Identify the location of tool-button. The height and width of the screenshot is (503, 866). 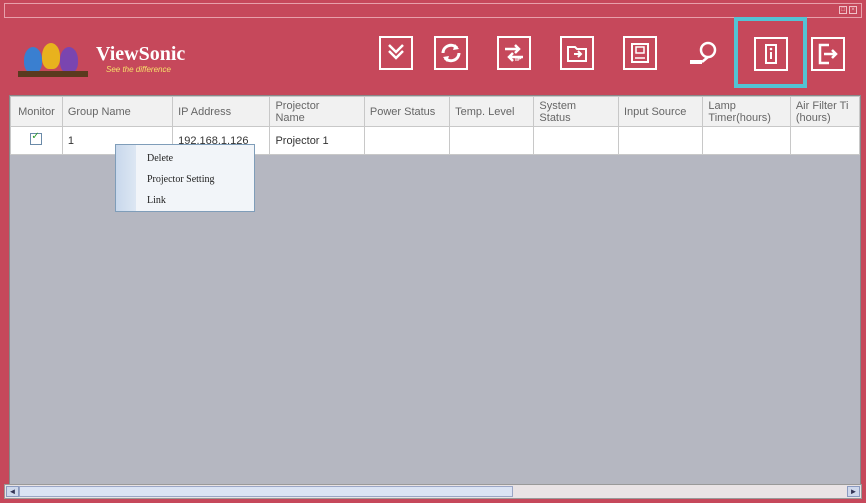
(703, 55).